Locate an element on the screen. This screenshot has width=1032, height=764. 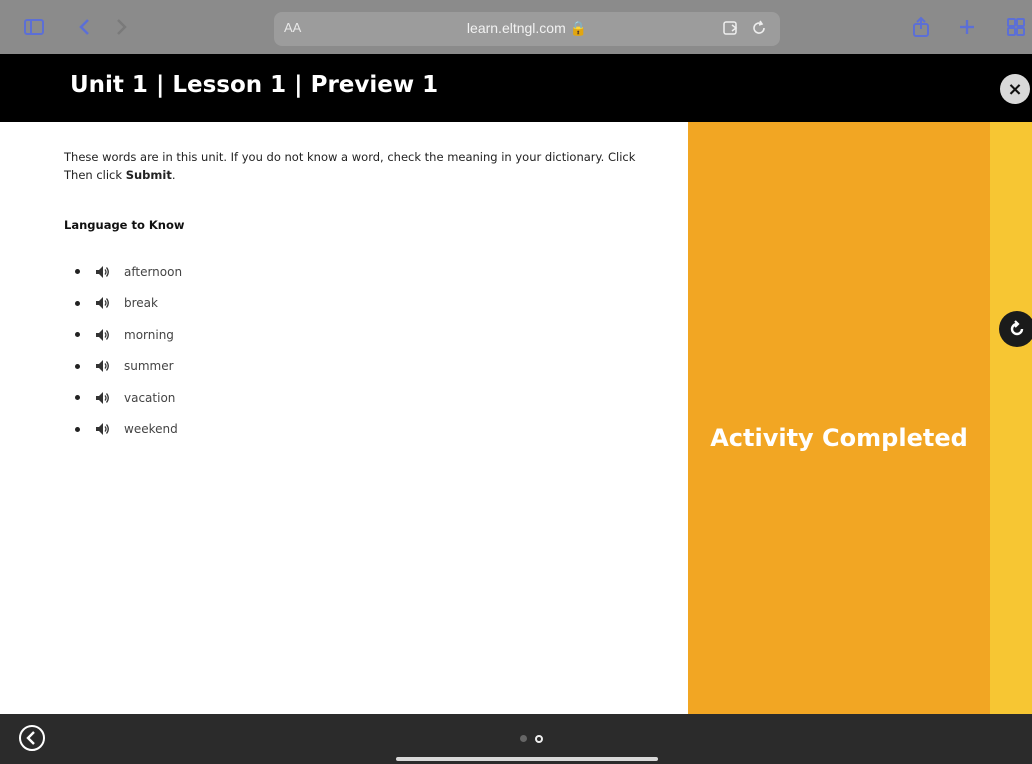
list-item: afternoon is located at coordinates (123, 272).